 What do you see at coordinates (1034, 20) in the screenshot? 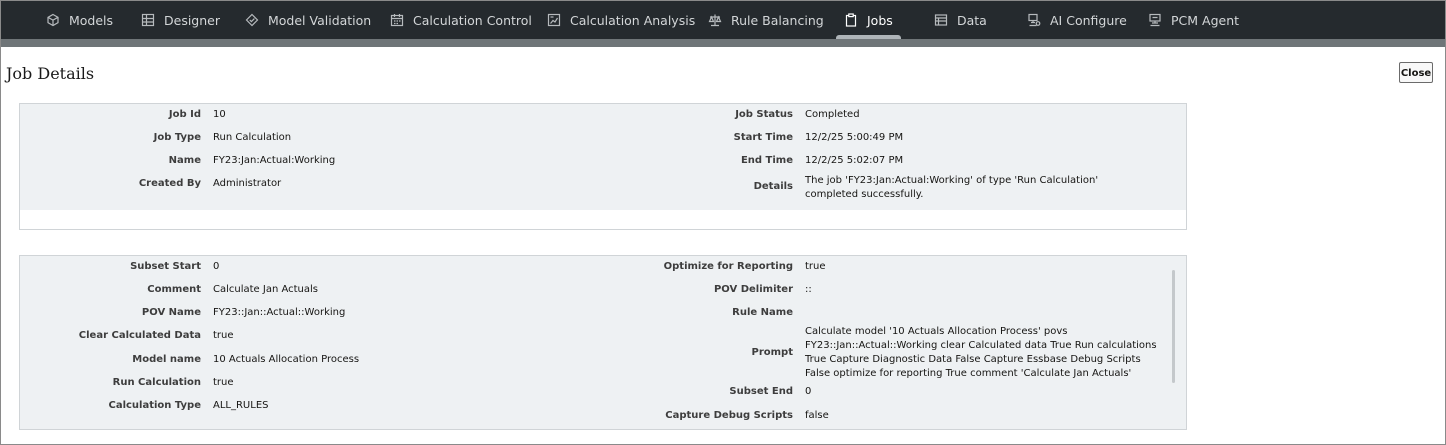
I see `ai-config-icon` at bounding box center [1034, 20].